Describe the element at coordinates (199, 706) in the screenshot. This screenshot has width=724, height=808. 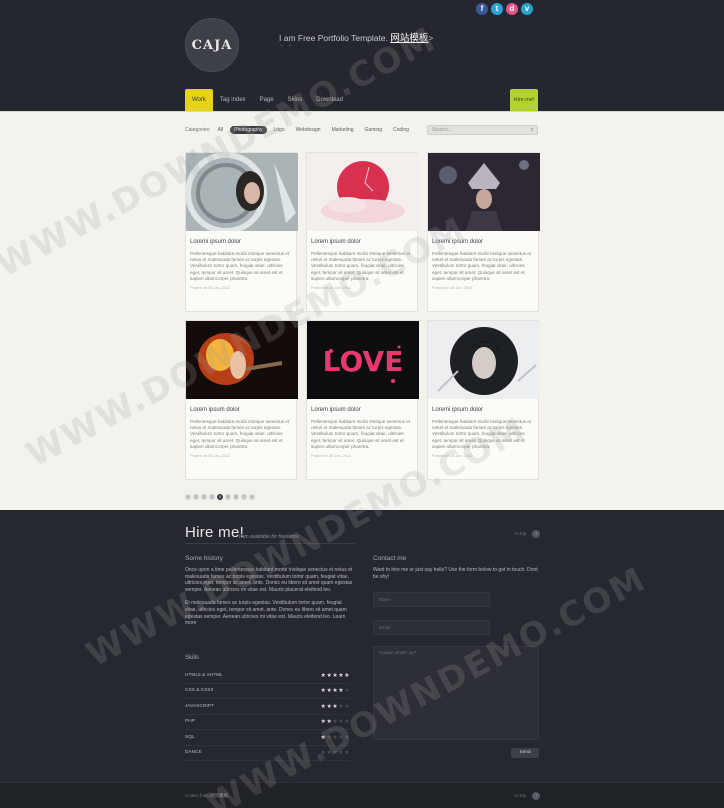
I see `skill-name: JAVASCRIPT` at that location.